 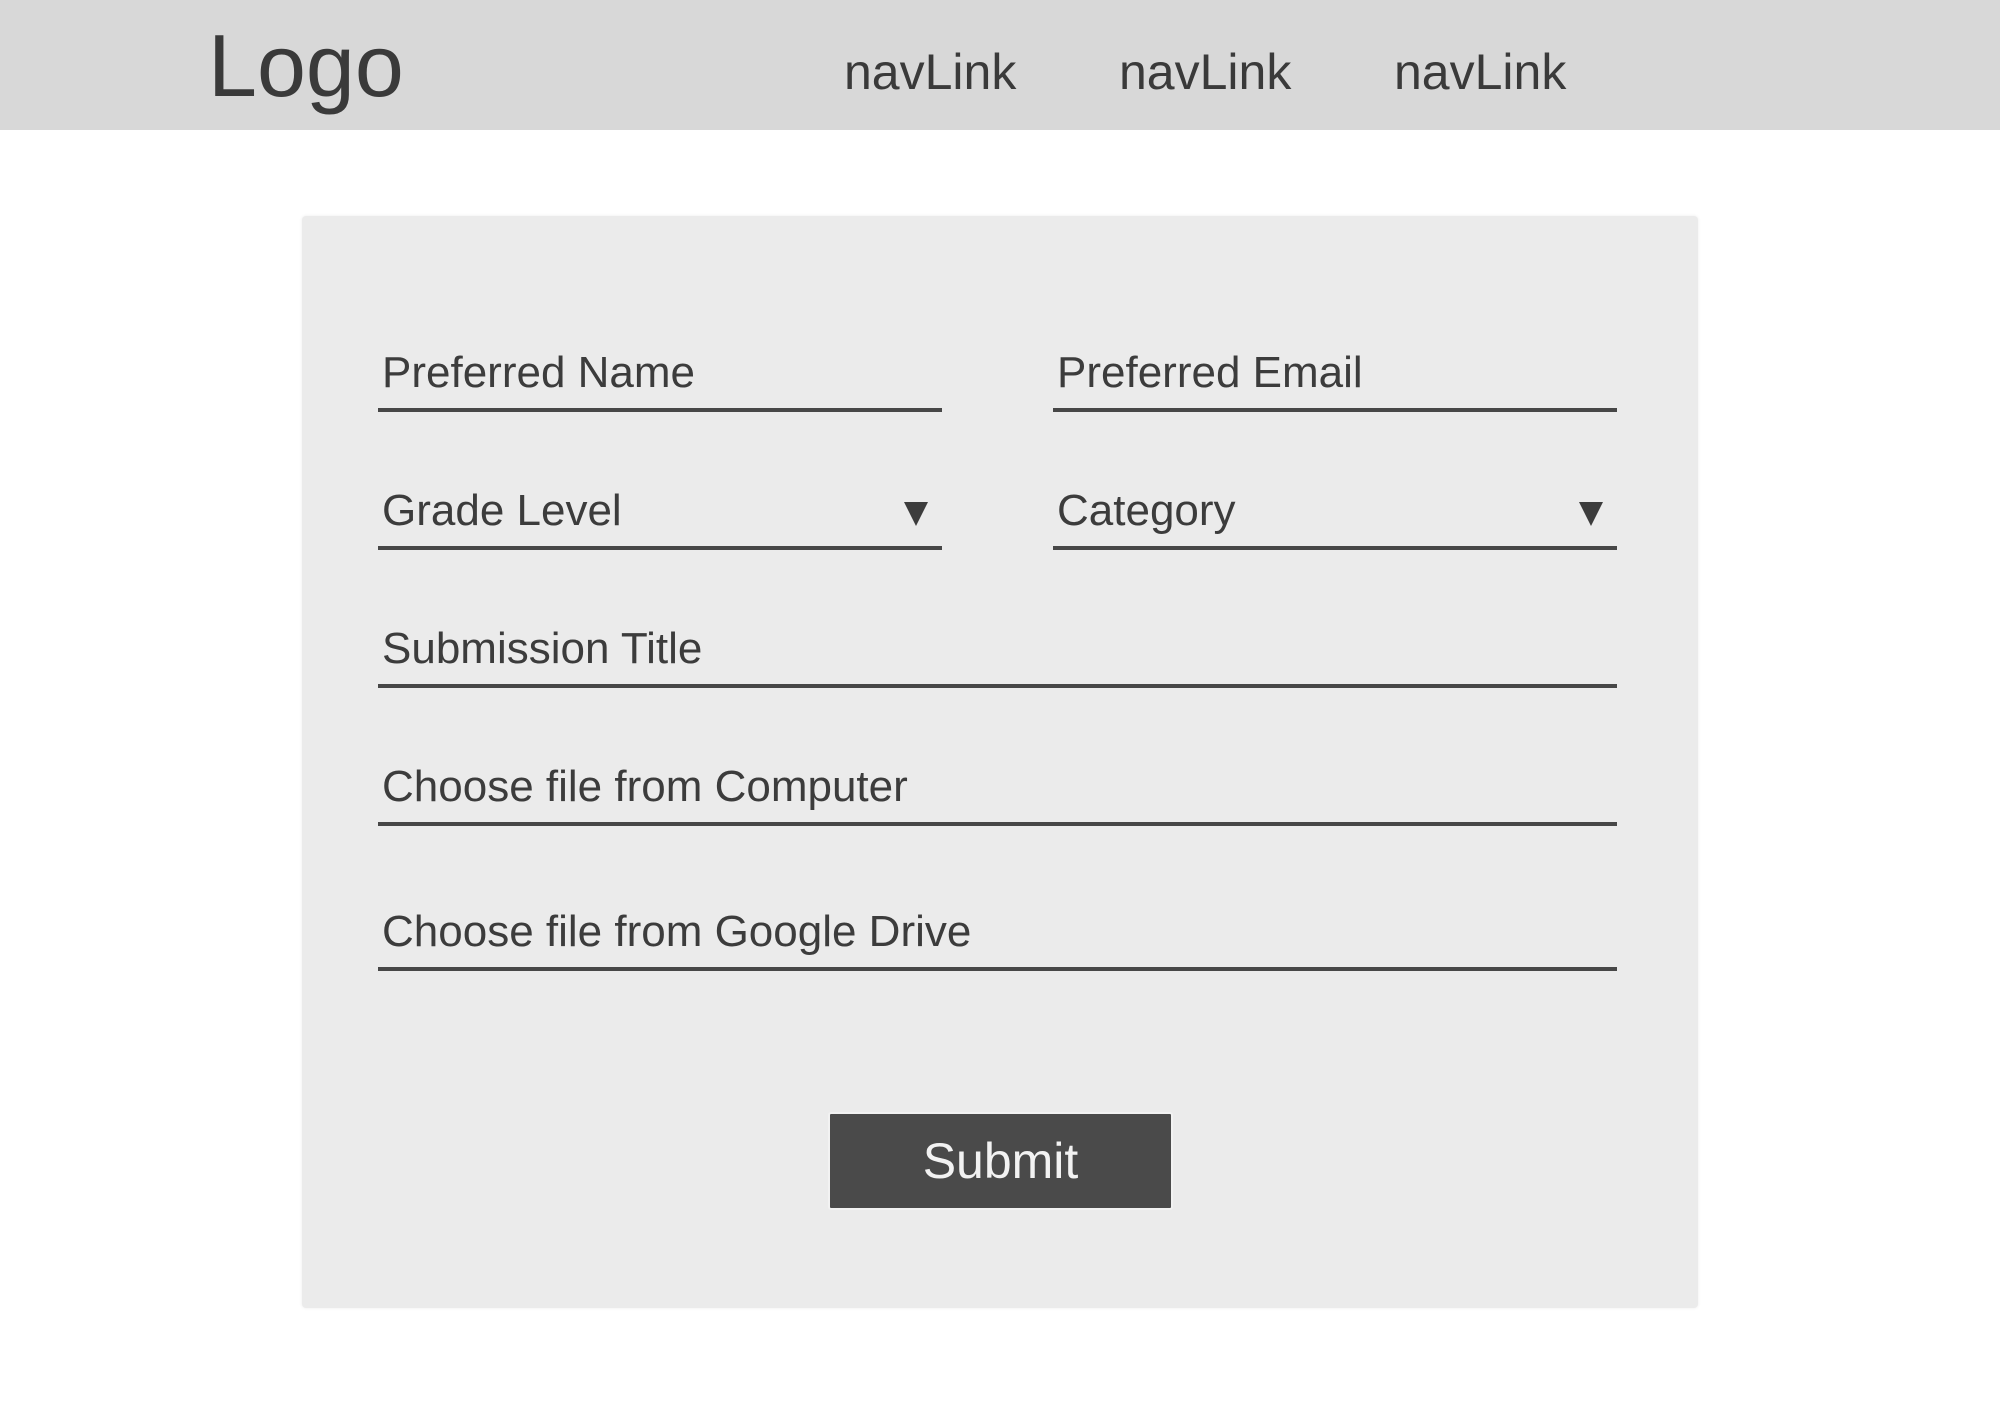 I want to click on choose-file-google-drive-label: Choose file from Google Drive, so click(x=677, y=931).